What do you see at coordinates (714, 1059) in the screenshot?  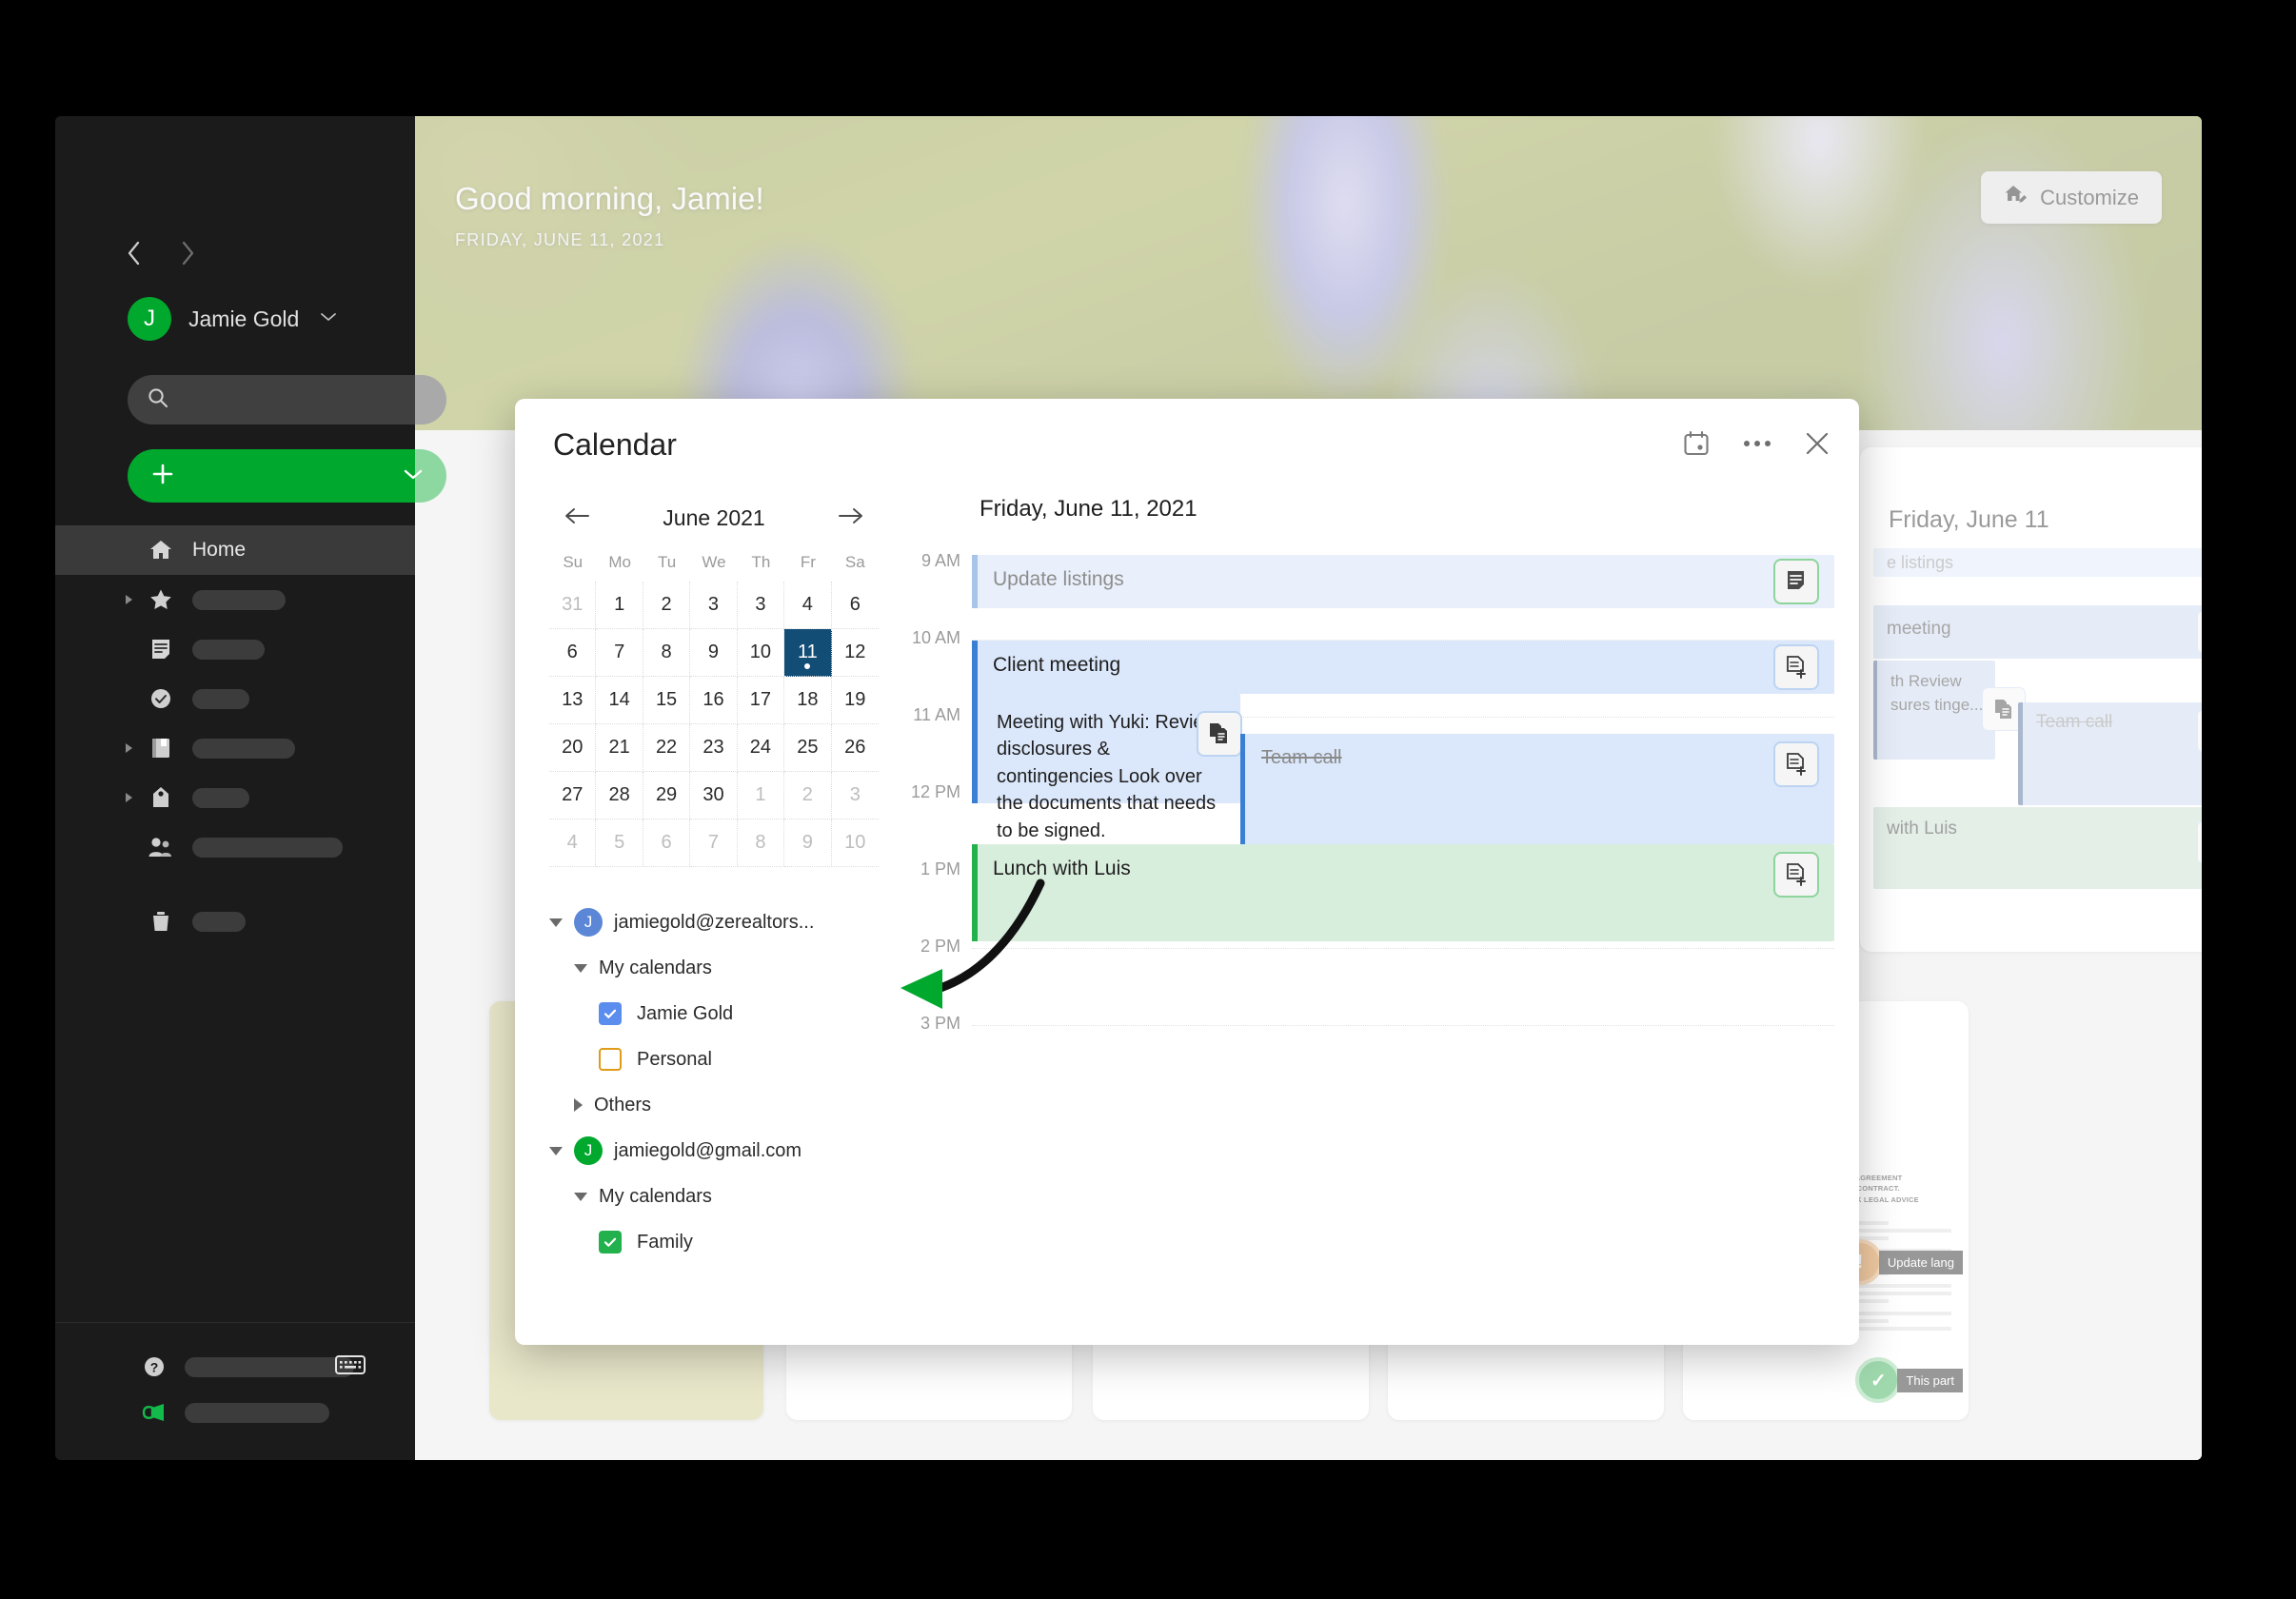 I see `calendar-checkbox-row: Personal` at bounding box center [714, 1059].